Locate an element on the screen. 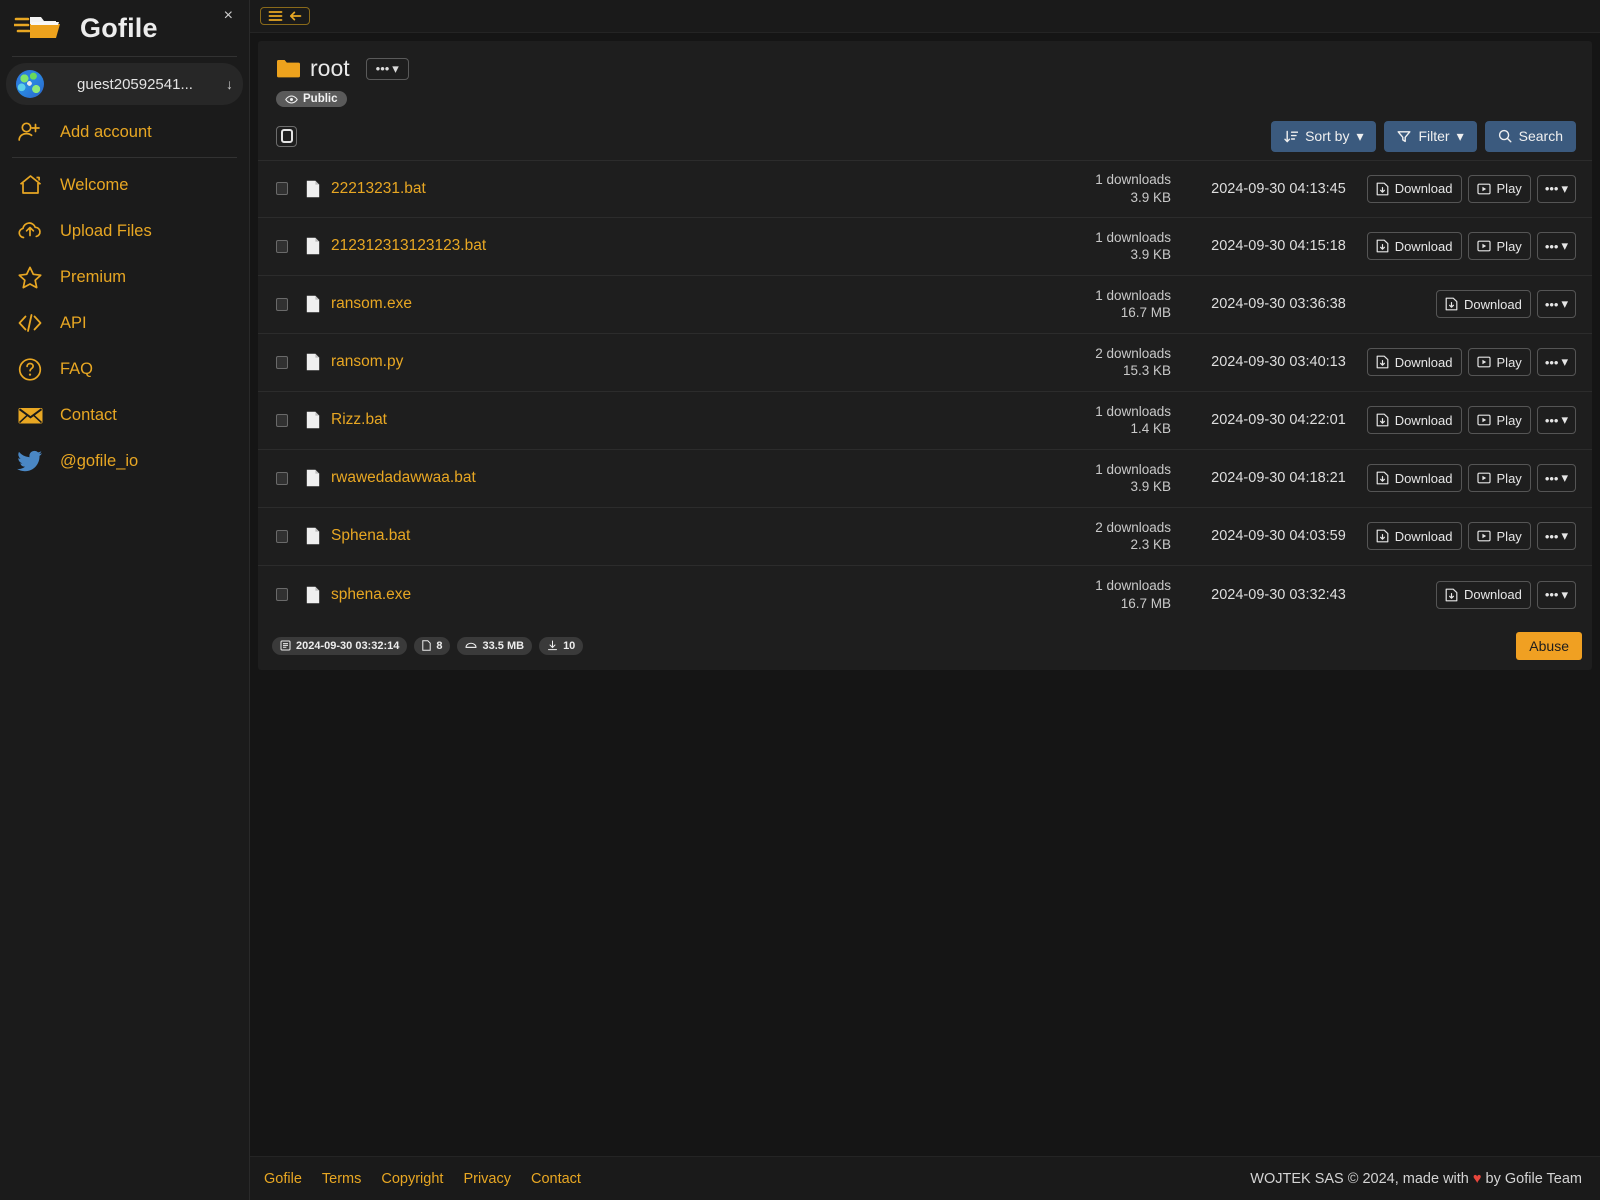 Image resolution: width=1600 pixels, height=1200 pixels. summary-chip-label: 33.5 MB is located at coordinates (503, 645).